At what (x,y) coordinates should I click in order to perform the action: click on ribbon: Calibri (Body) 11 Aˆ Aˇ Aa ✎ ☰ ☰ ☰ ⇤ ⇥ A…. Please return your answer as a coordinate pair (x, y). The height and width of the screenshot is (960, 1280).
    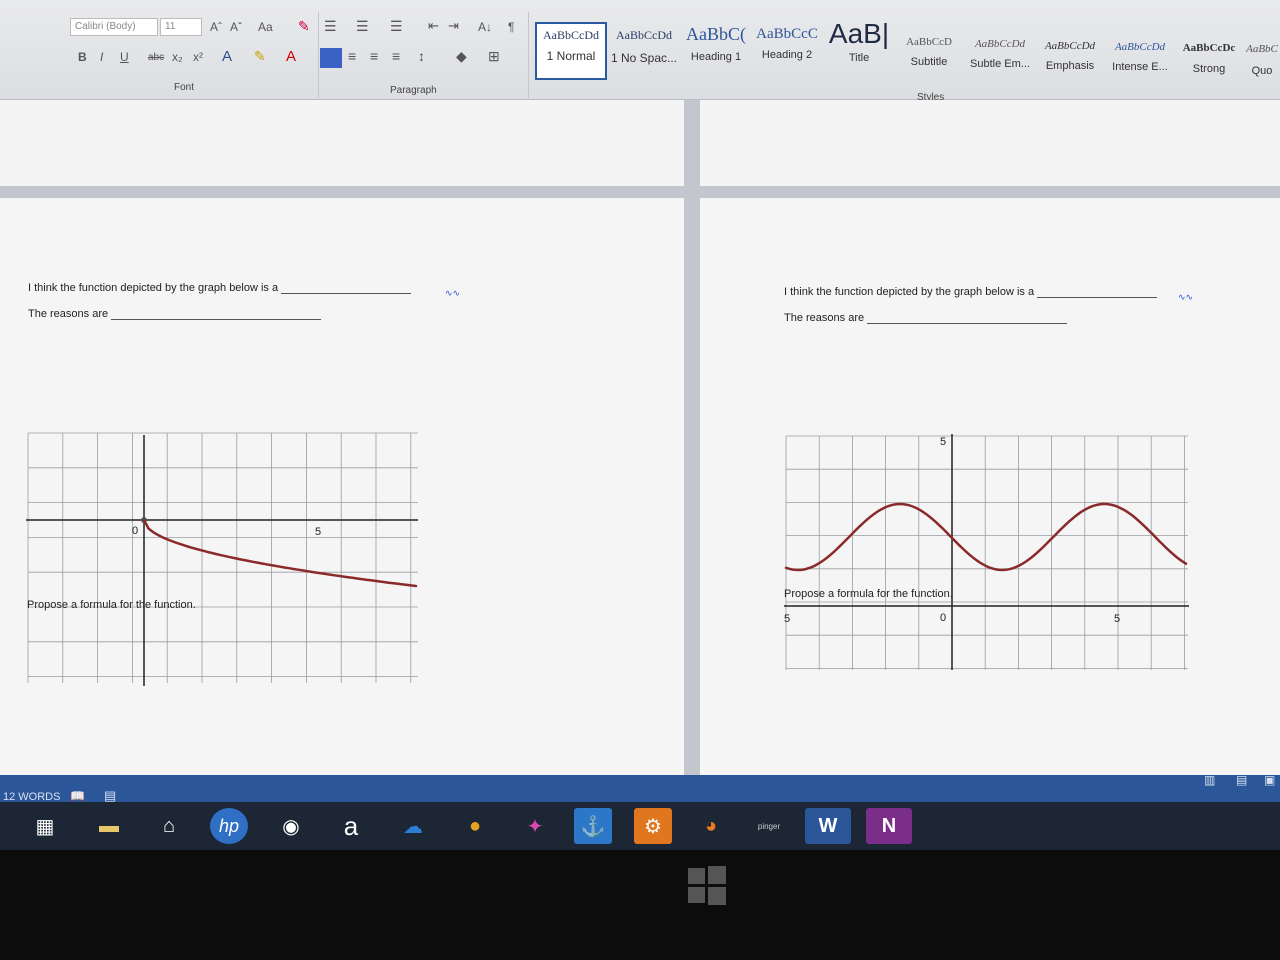
    Looking at the image, I should click on (640, 51).